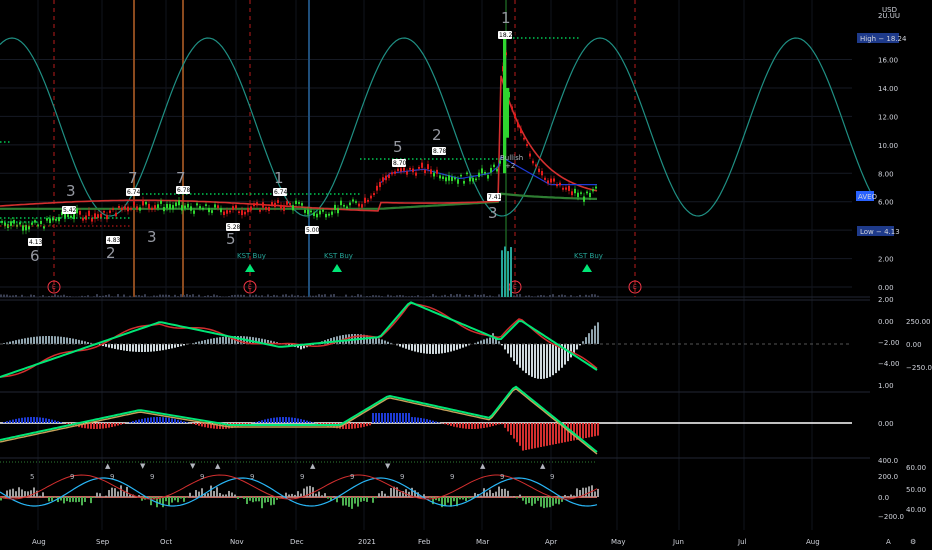 The width and height of the screenshot is (932, 550). I want to click on price-annotation-text: 5.00, so click(313, 230).